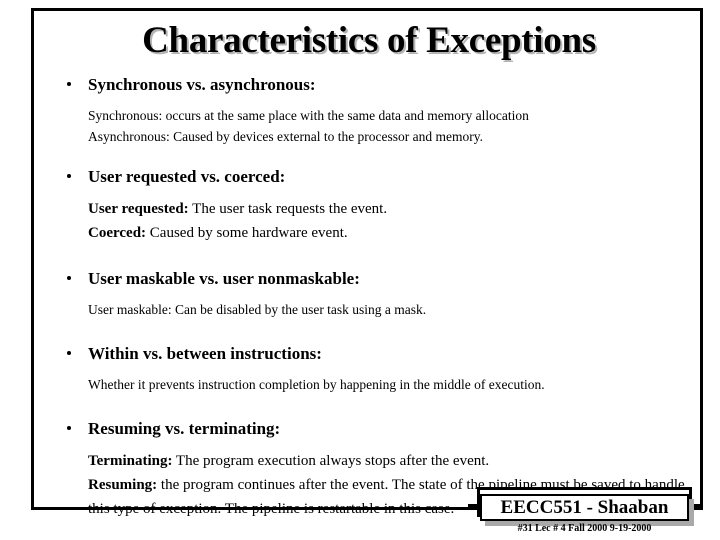 This screenshot has height=540, width=720. What do you see at coordinates (184, 428) in the screenshot?
I see `bullet-heading: Resuming vs. terminating:` at bounding box center [184, 428].